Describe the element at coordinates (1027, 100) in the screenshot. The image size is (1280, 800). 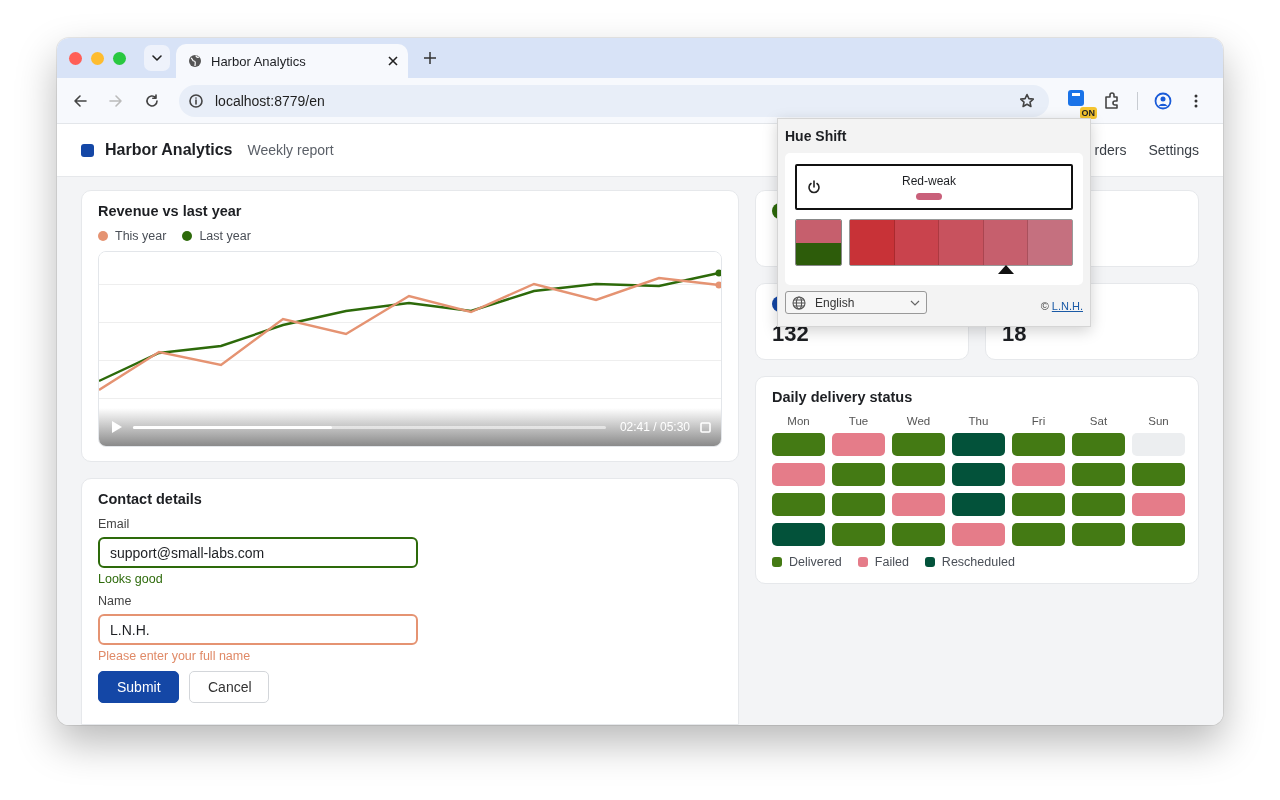
I see `star-icon` at that location.